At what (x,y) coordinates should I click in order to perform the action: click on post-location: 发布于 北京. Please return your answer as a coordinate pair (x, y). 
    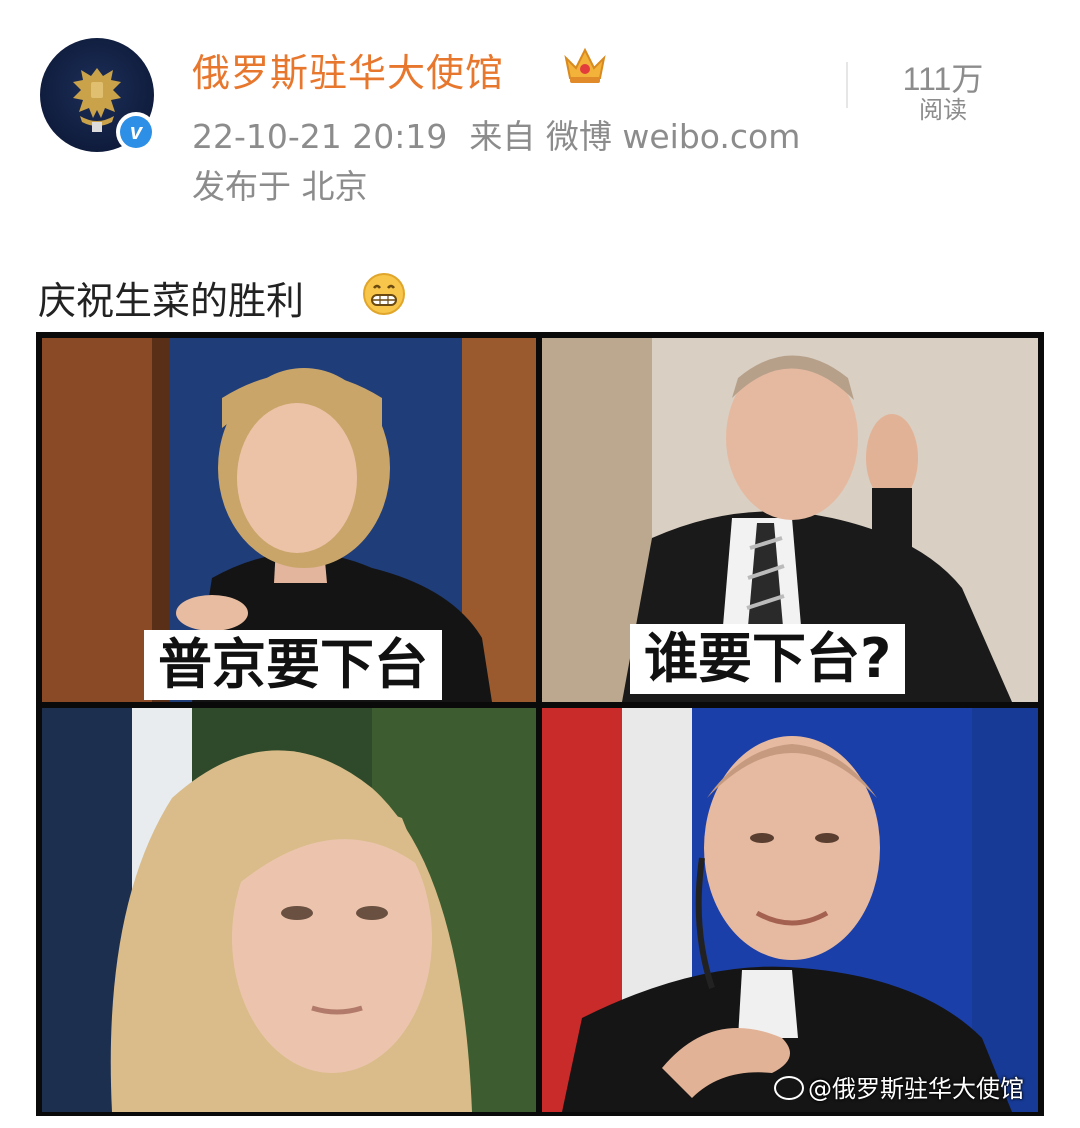
    Looking at the image, I should click on (280, 186).